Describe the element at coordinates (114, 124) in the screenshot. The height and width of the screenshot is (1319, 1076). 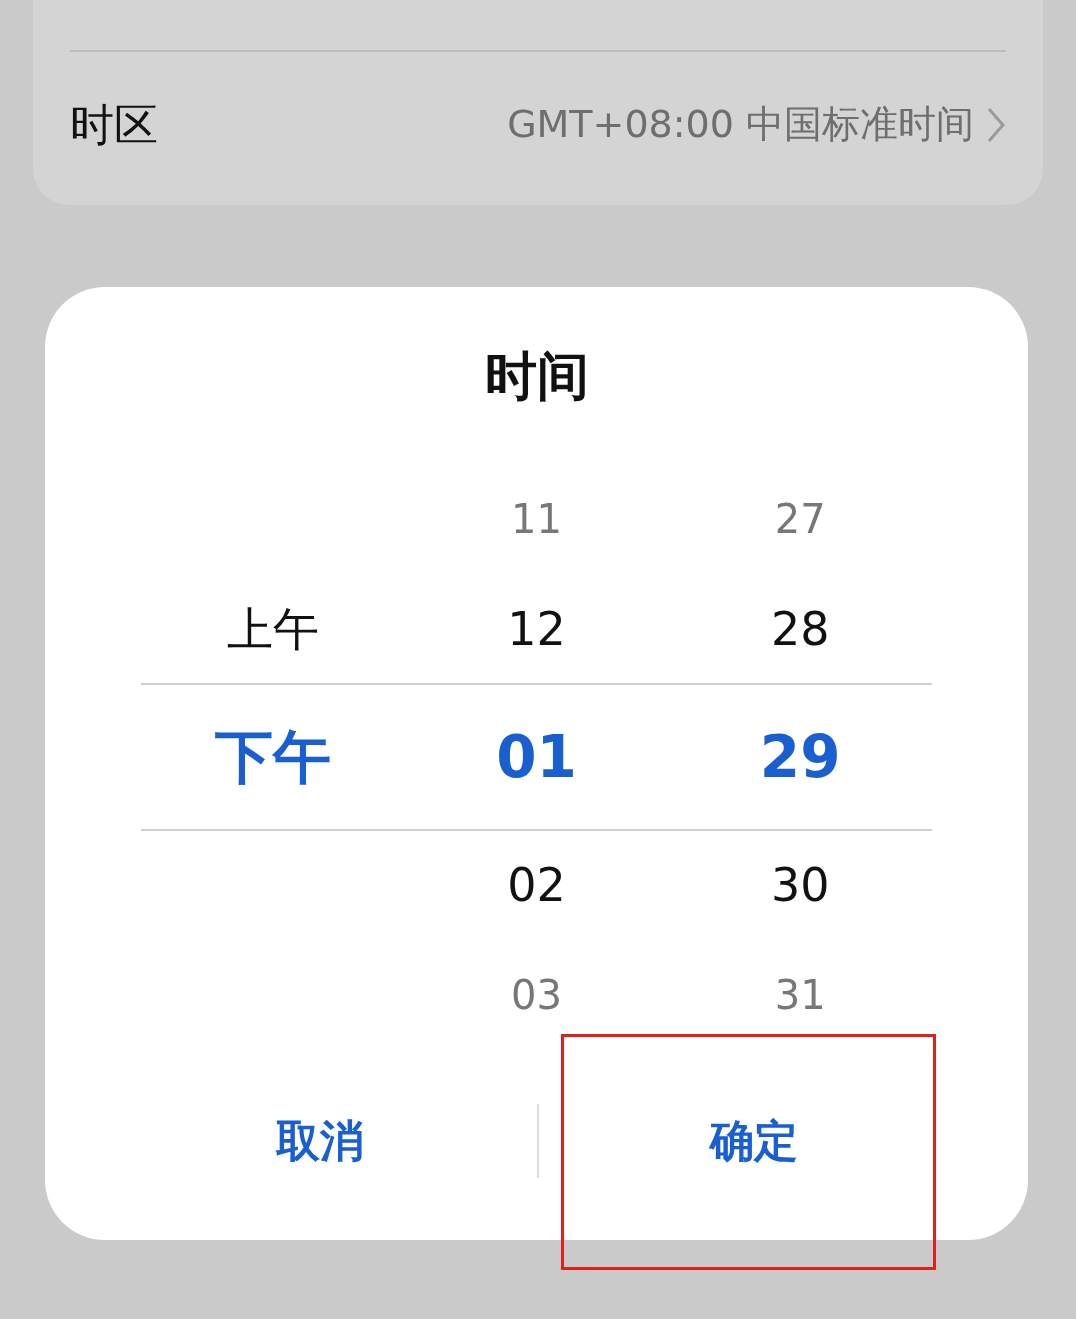
I see `row-label: 时区` at that location.